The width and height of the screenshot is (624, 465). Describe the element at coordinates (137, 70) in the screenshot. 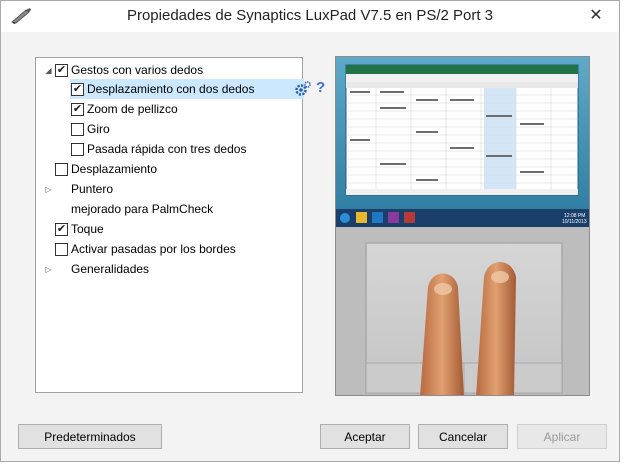

I see `tree-item-label: Gestos con varios dedos` at that location.